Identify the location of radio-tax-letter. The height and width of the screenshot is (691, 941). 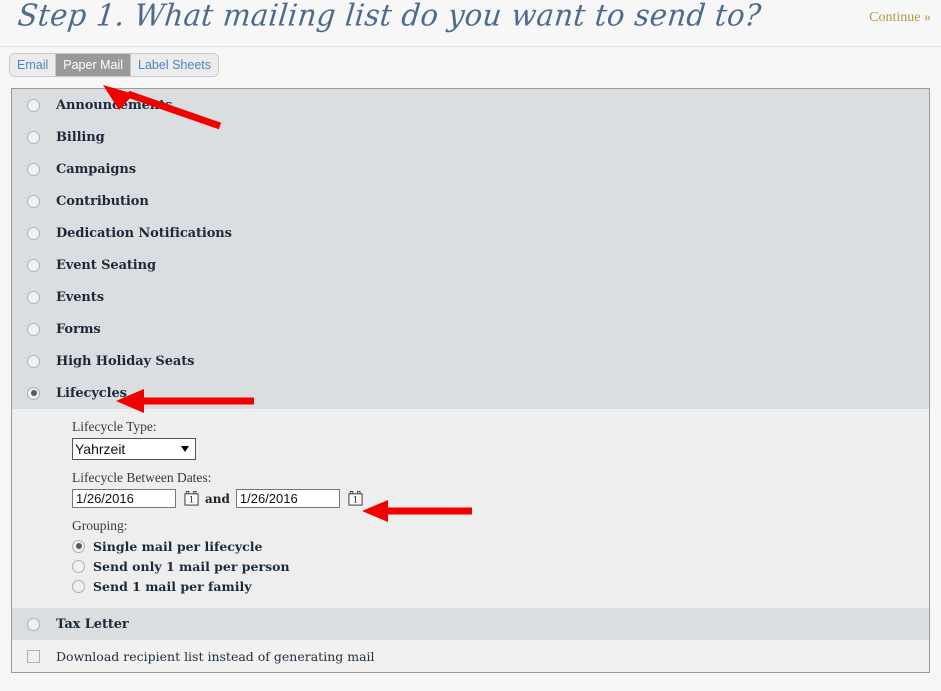
(33, 624).